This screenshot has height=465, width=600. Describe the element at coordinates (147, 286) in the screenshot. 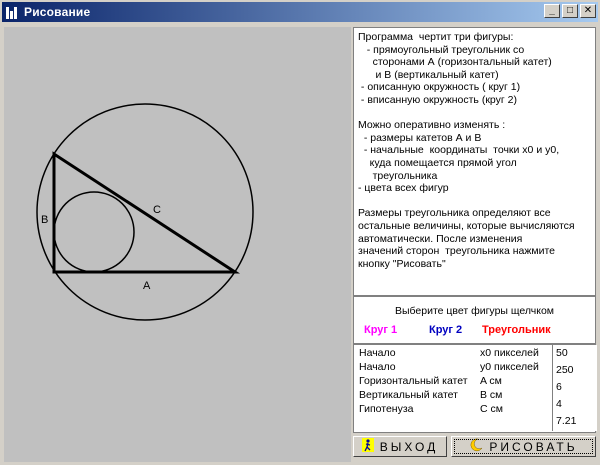

I see `label-a: A` at that location.